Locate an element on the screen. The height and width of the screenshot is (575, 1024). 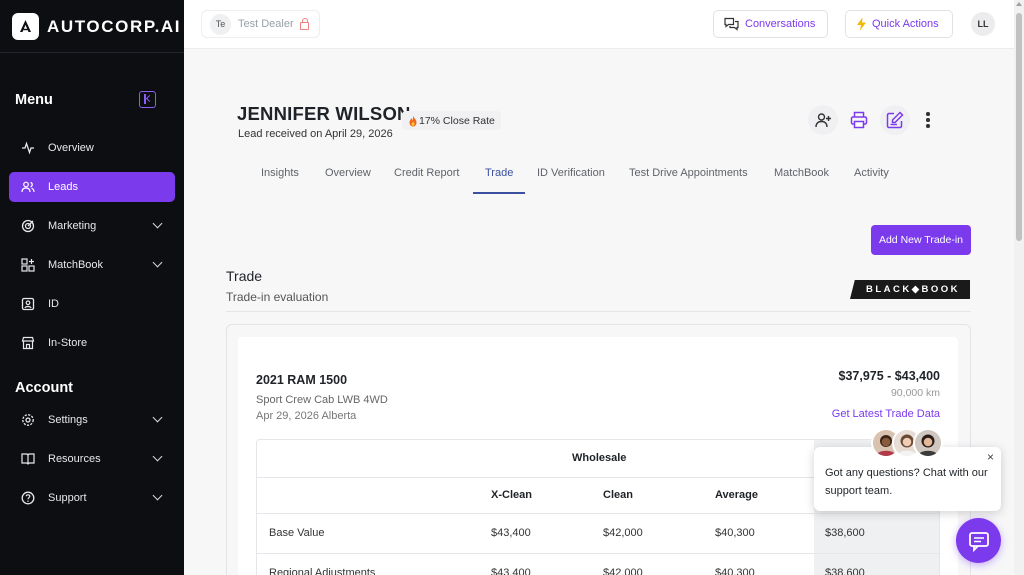
tab-credit-report: Credit Report is located at coordinates (426, 173).